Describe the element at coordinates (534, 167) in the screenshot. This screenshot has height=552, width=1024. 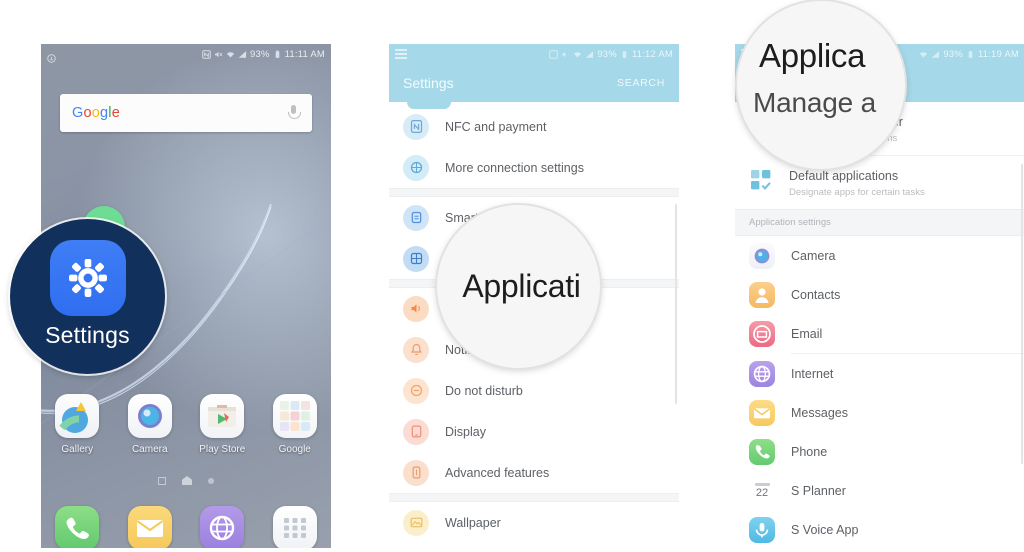
I see `settings-item-more-connection-settings: More connection settings` at that location.